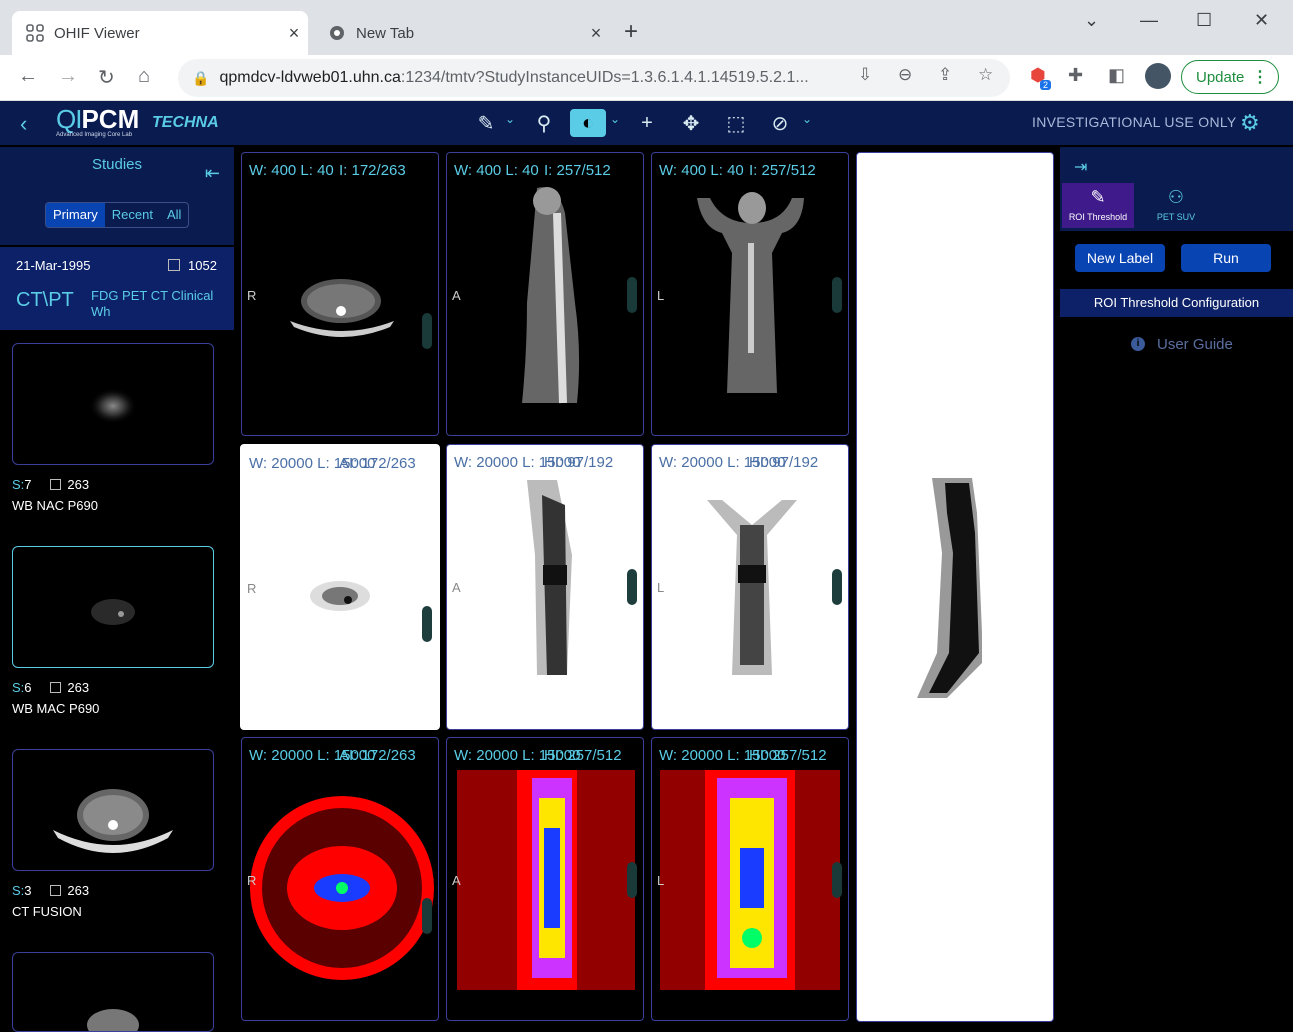 This screenshot has height=1032, width=1293. Describe the element at coordinates (342, 888) in the screenshot. I see `fusion-axial-image` at that location.